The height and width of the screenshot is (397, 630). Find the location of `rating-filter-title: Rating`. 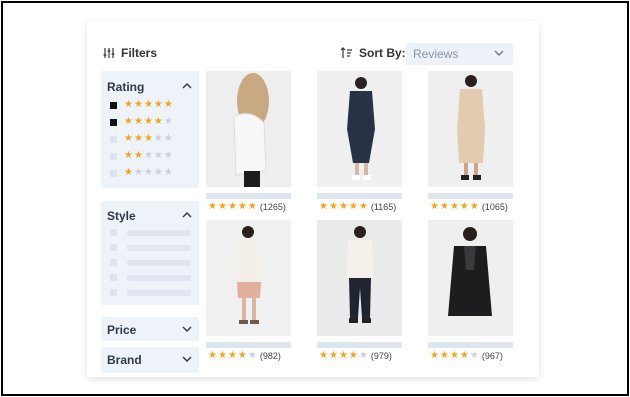

rating-filter-title: Rating is located at coordinates (126, 87).